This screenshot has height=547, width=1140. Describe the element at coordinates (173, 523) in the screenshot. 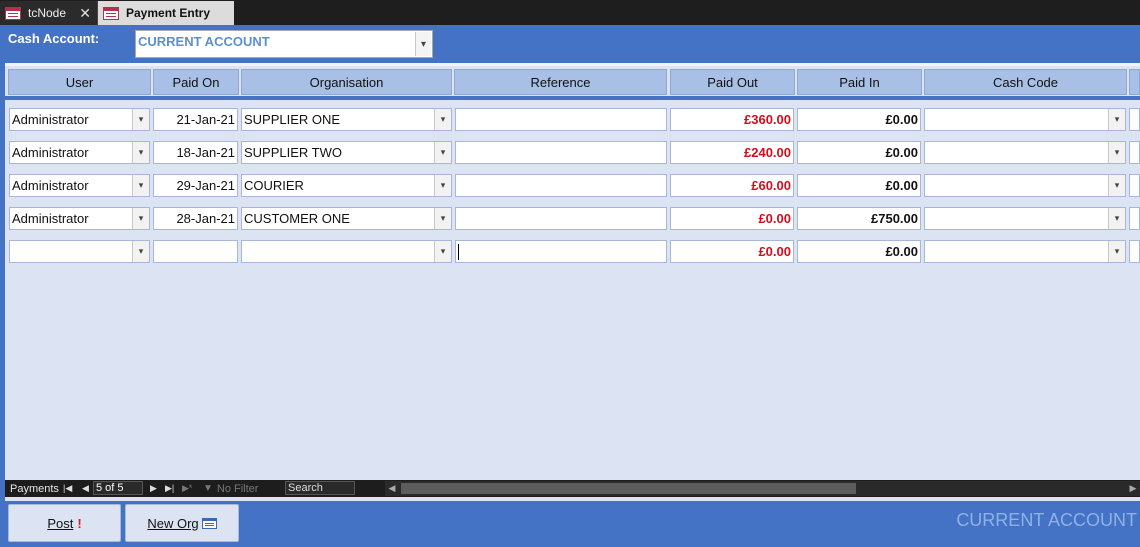

I see `new-org-button-label: New Org` at that location.